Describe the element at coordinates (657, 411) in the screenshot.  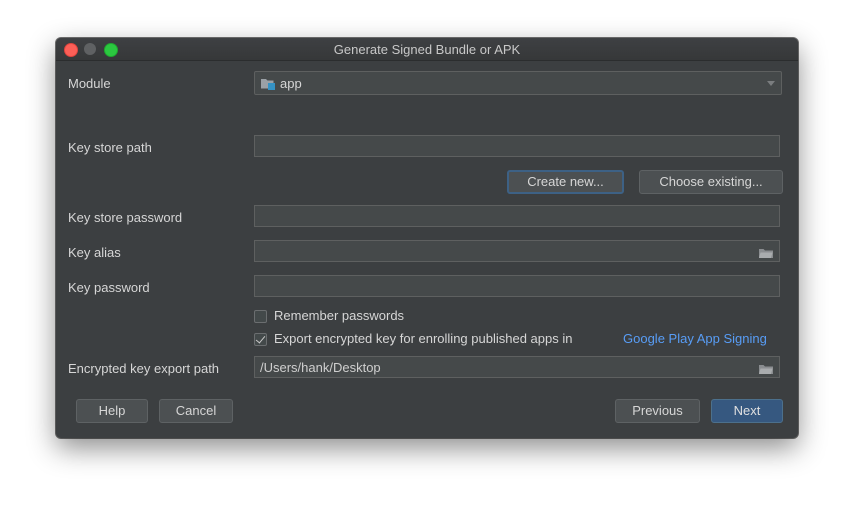
I see `previous-button: Previous` at that location.